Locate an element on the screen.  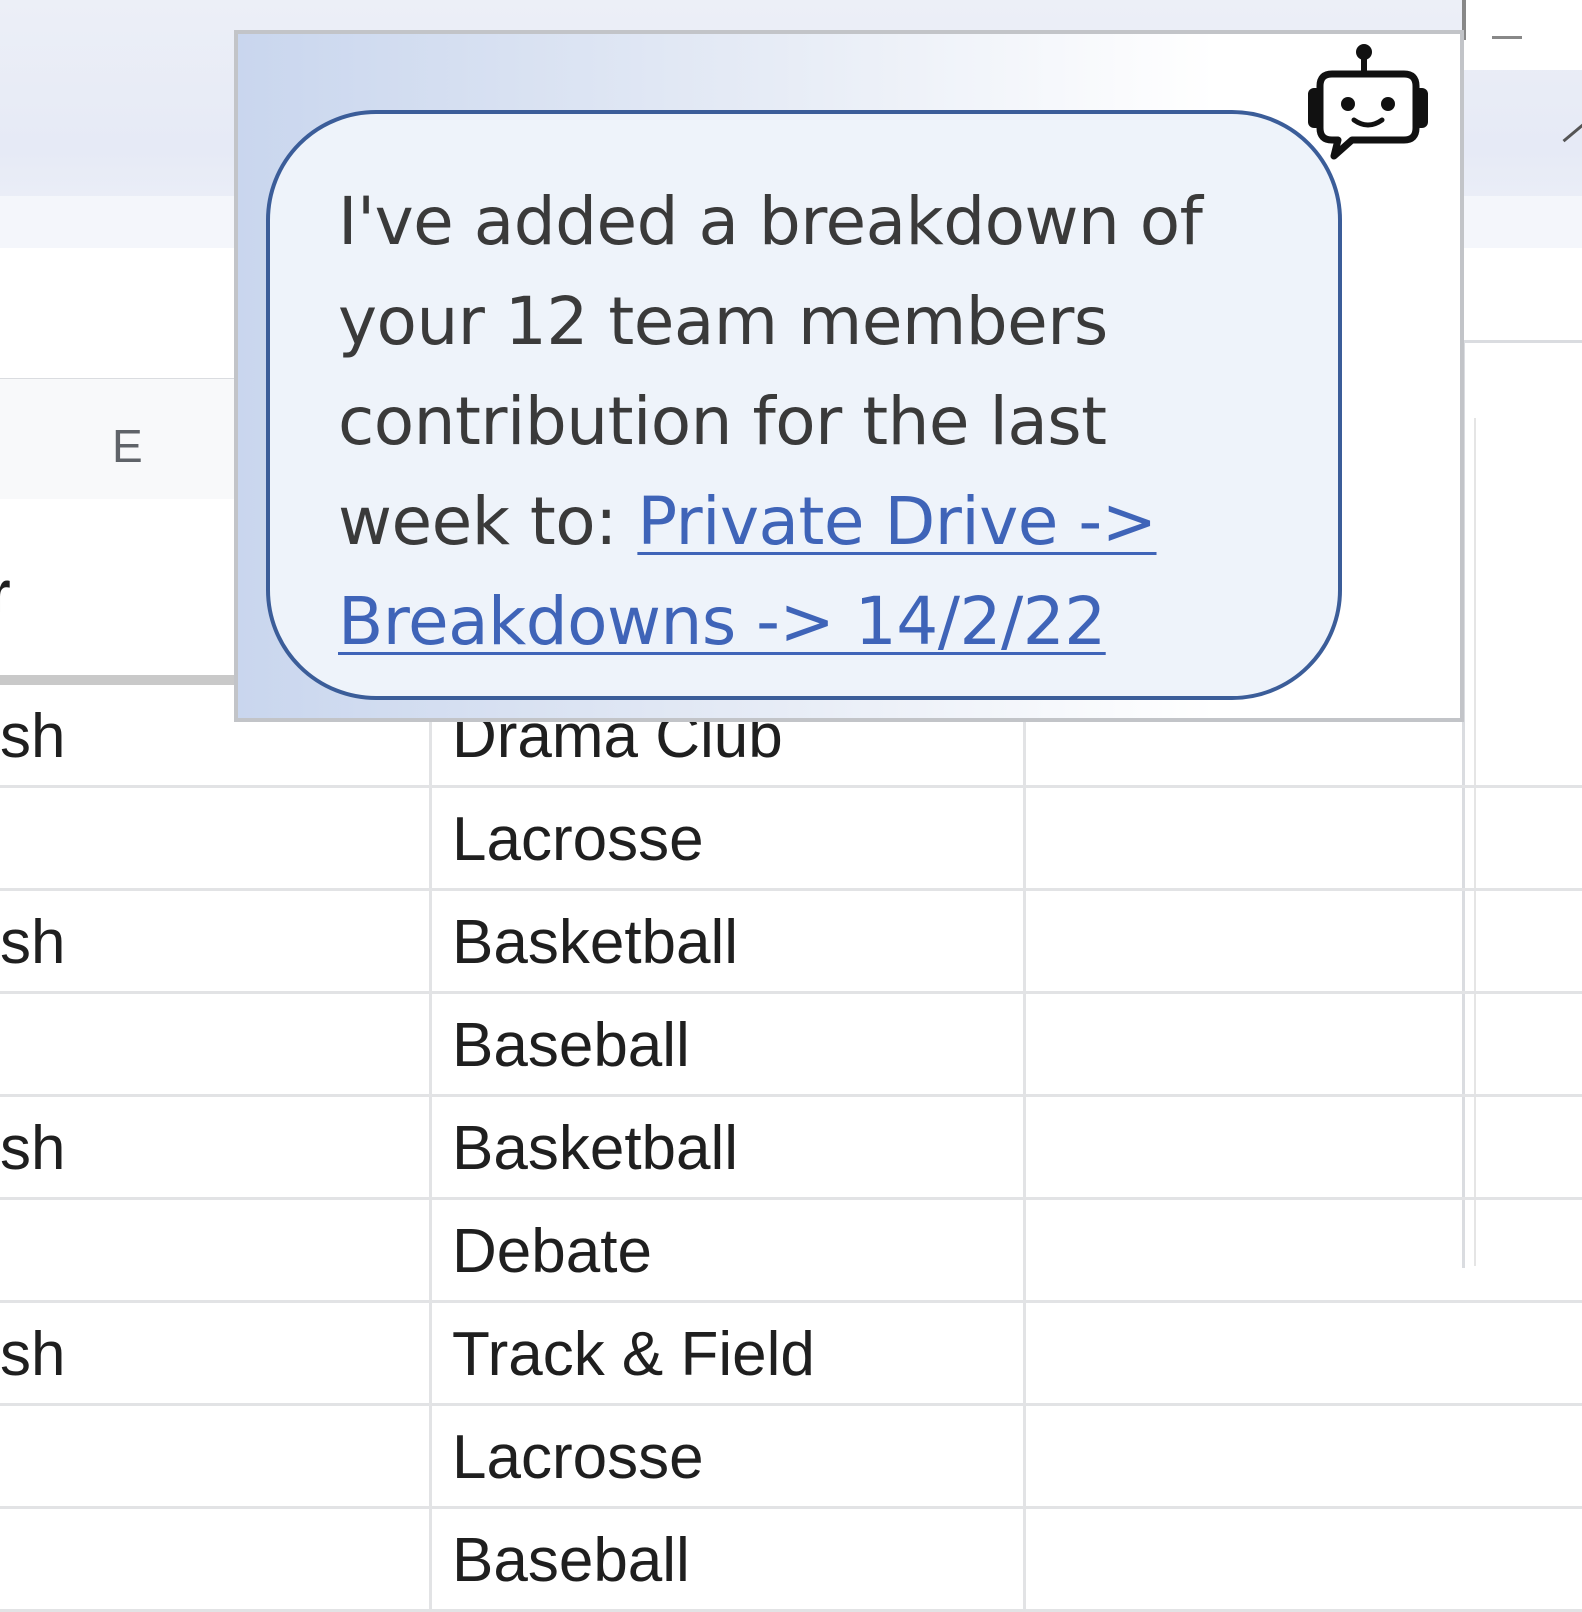
column-header-e: E is located at coordinates (120, 439).